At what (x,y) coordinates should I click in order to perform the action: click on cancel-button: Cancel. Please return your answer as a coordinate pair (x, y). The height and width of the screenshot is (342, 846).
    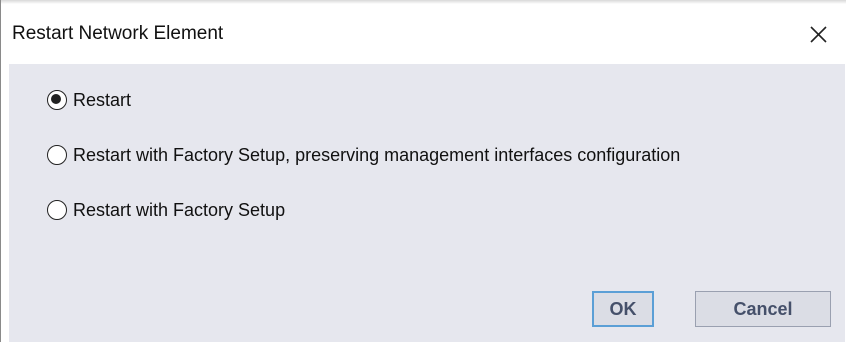
    Looking at the image, I should click on (763, 309).